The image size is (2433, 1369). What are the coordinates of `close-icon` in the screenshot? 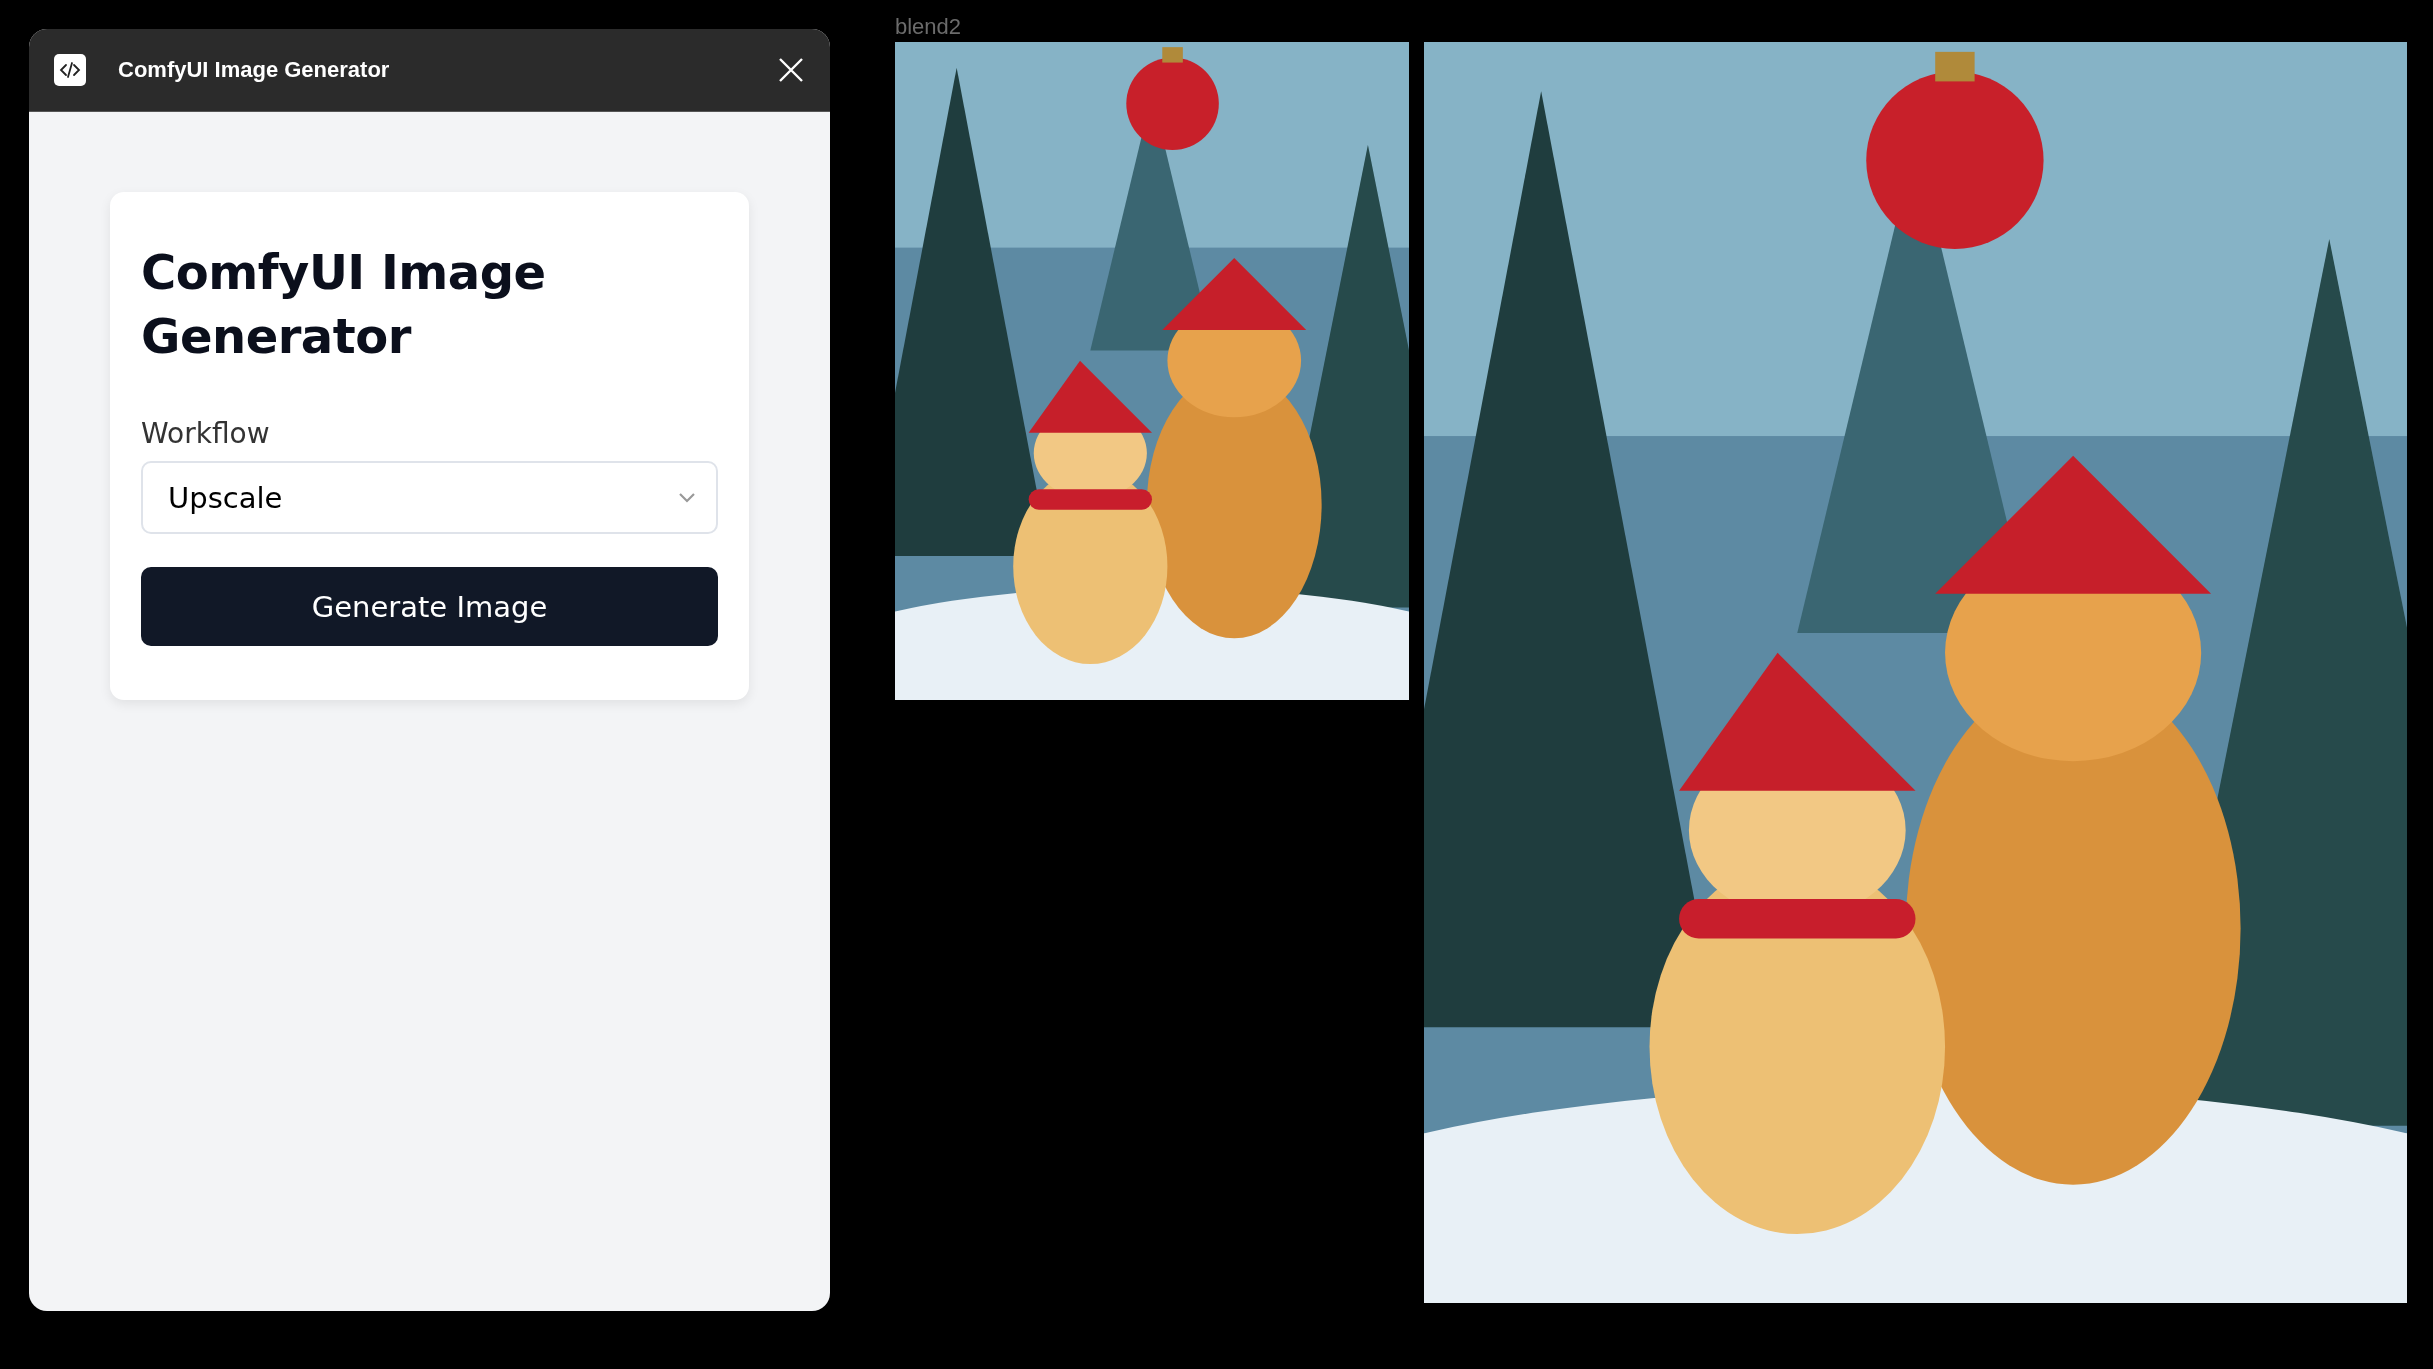 It's located at (791, 70).